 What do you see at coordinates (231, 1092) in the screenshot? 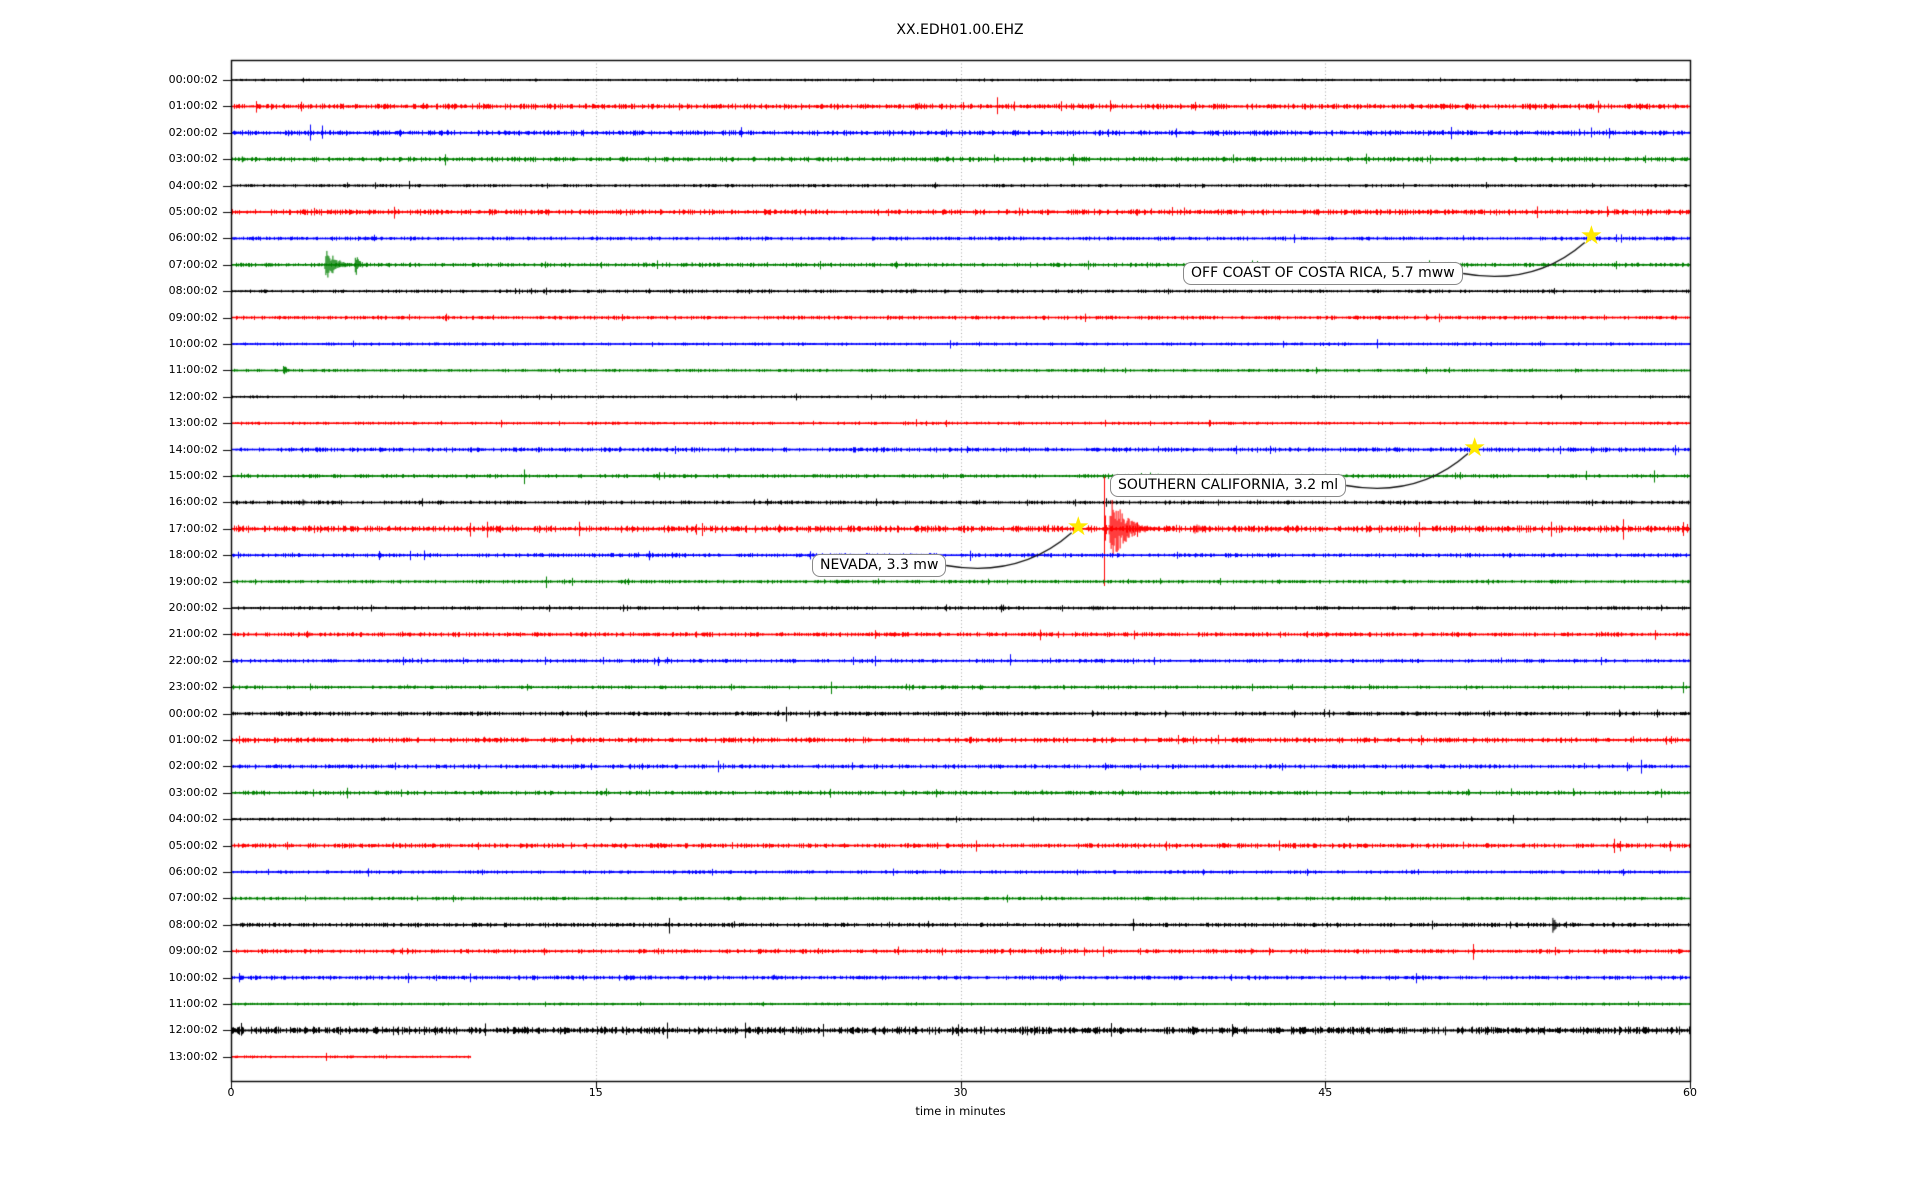
I see `x-tick-label: 0` at bounding box center [231, 1092].